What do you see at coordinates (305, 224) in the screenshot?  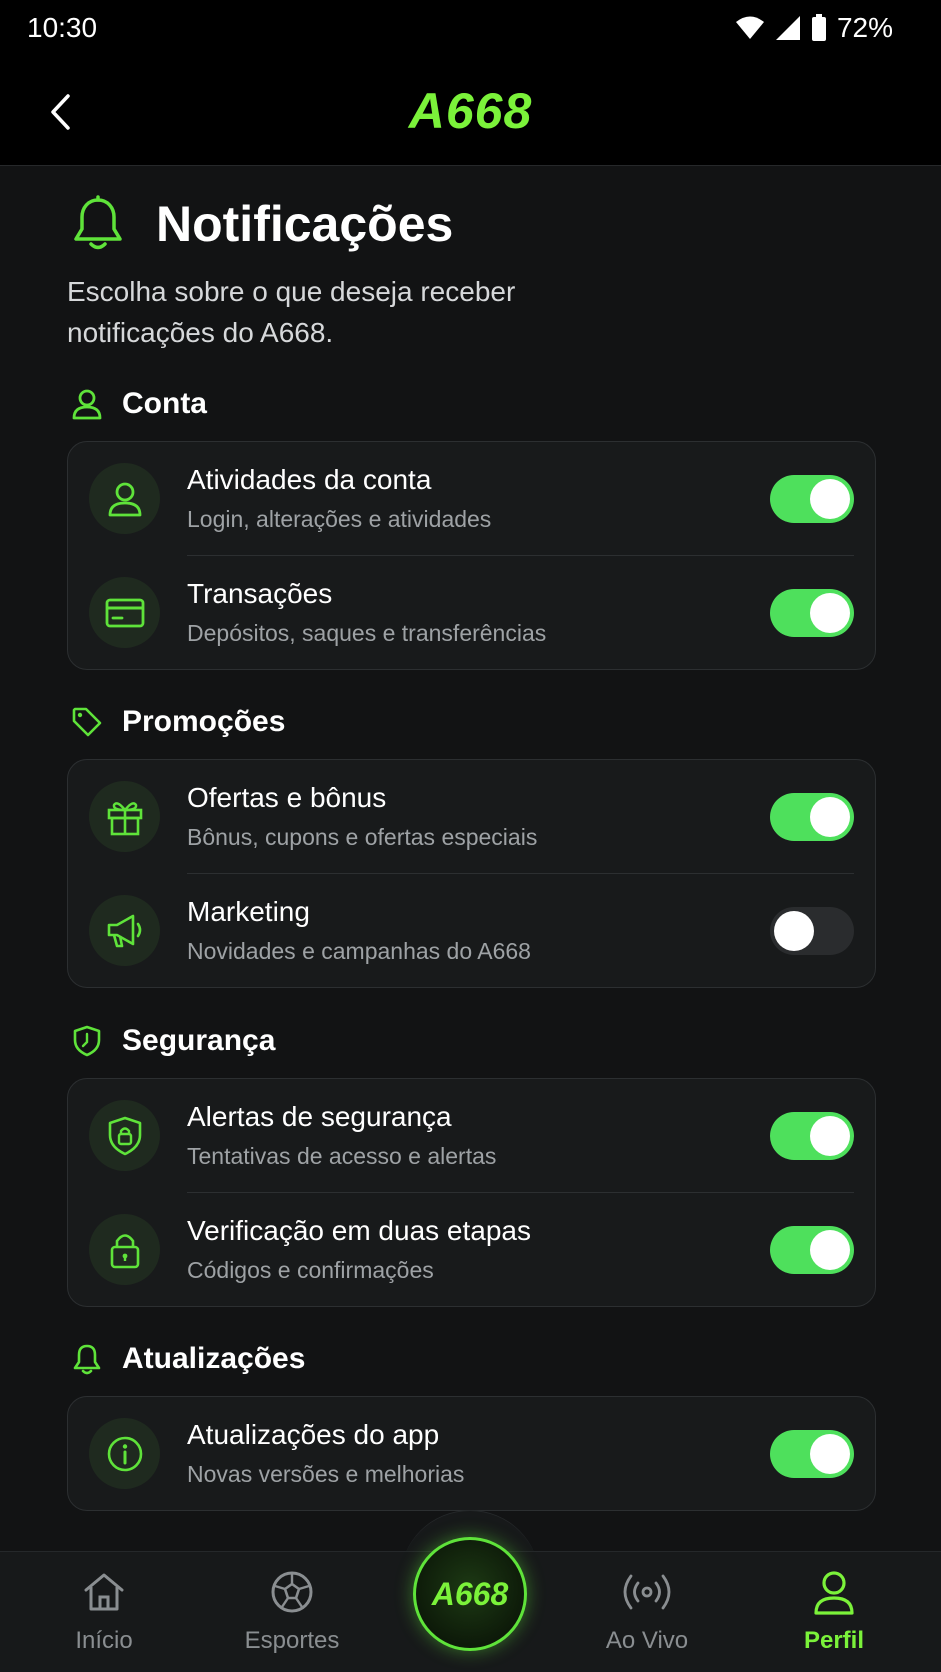 I see `page-title: Notificações` at bounding box center [305, 224].